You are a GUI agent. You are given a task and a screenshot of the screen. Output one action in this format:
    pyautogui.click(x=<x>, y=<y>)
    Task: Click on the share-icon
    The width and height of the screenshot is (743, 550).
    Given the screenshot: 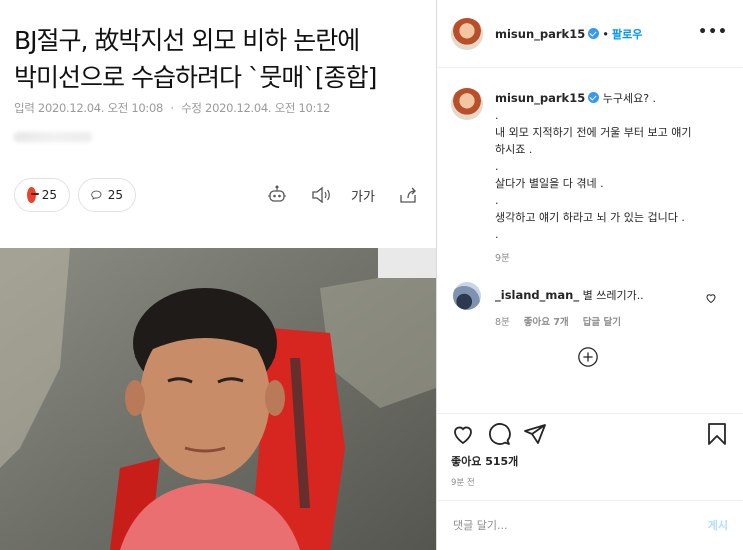 What is the action you would take?
    pyautogui.click(x=408, y=195)
    